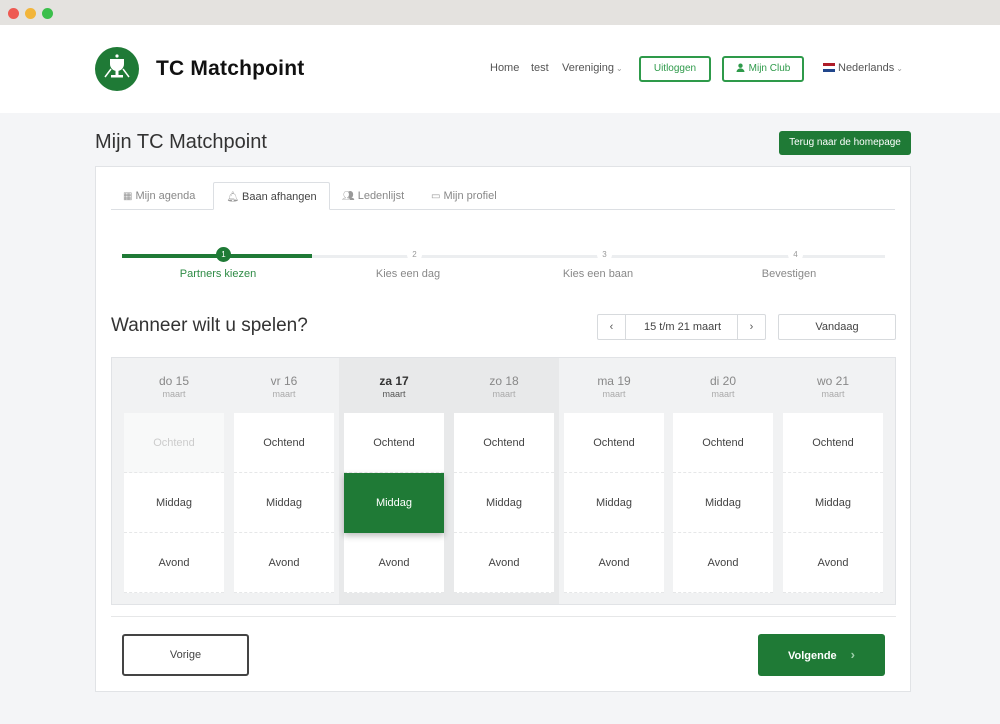  Describe the element at coordinates (165, 196) in the screenshot. I see `tab-label: Mijn agenda` at that location.